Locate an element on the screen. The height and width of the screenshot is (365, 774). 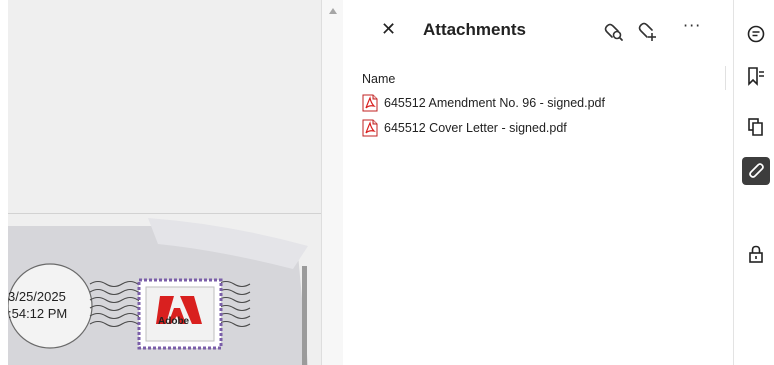
lock-icon is located at coordinates (756, 254).